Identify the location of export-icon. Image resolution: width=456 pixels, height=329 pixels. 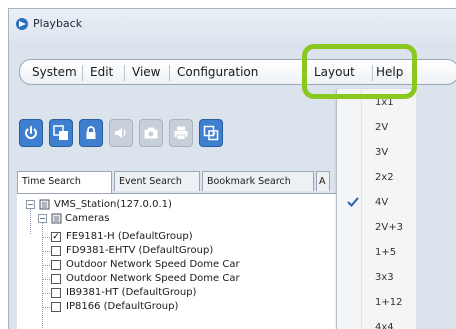
(211, 133).